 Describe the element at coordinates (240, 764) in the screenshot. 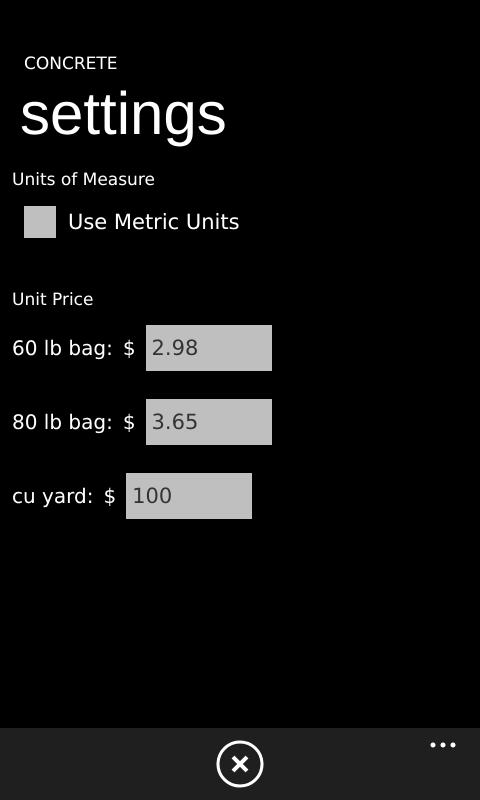

I see `cancel-icon` at that location.